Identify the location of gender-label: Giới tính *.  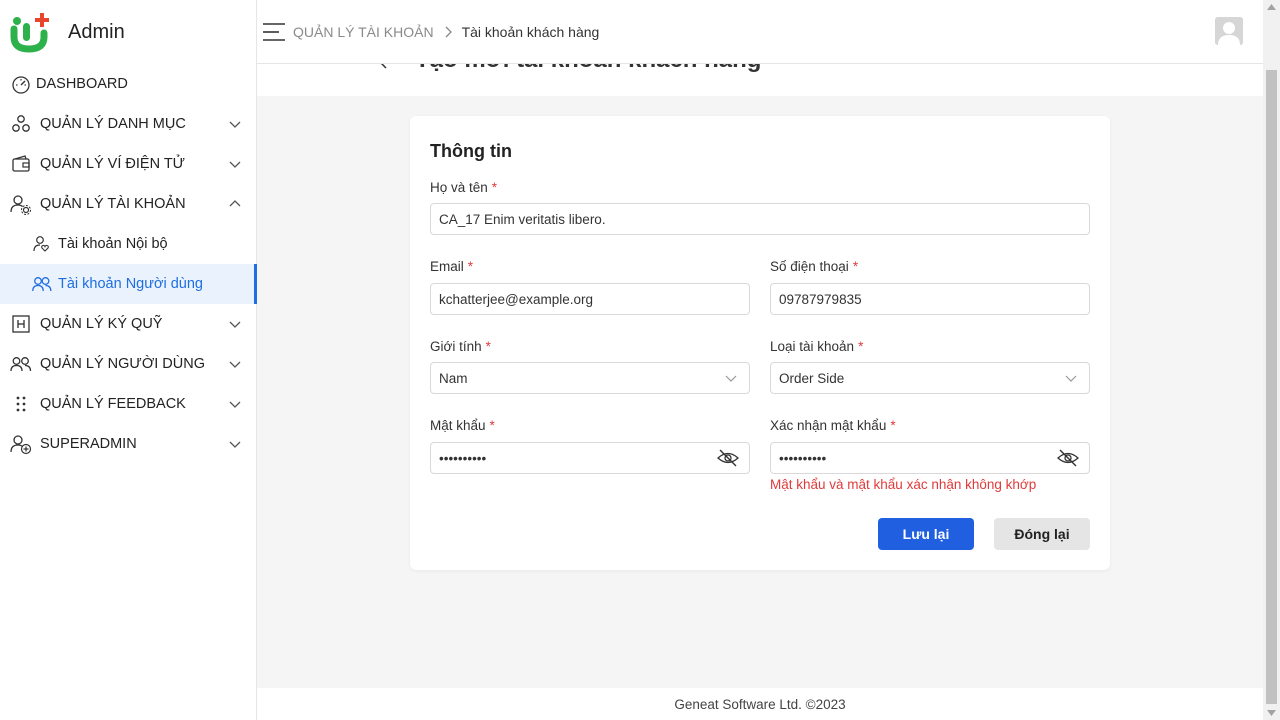
(460, 346).